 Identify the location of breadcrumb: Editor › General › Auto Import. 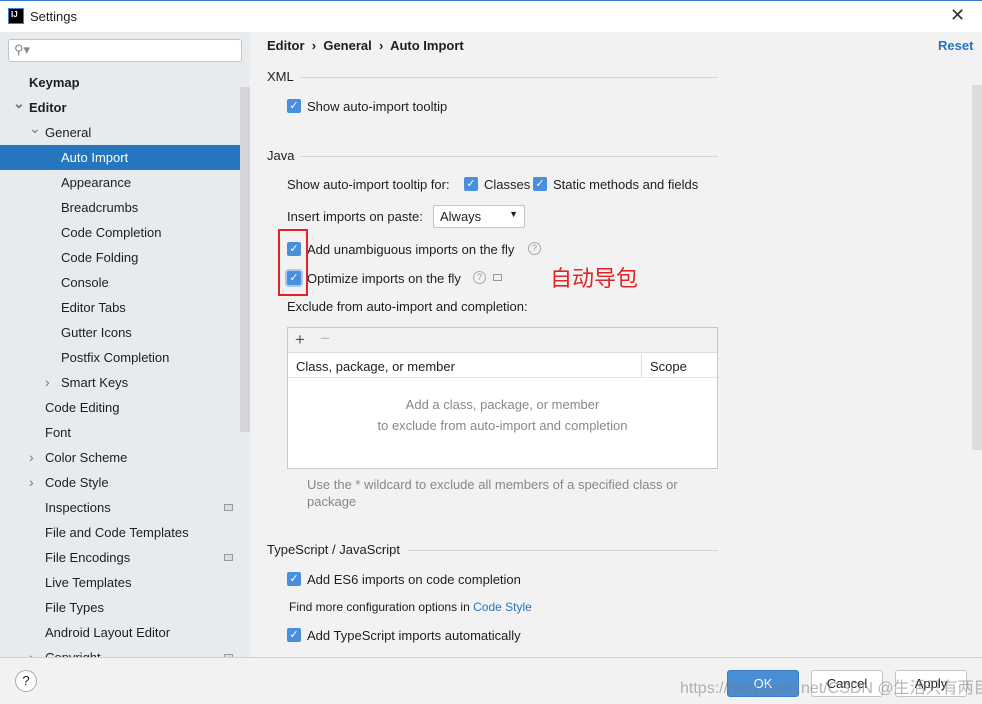
(365, 45).